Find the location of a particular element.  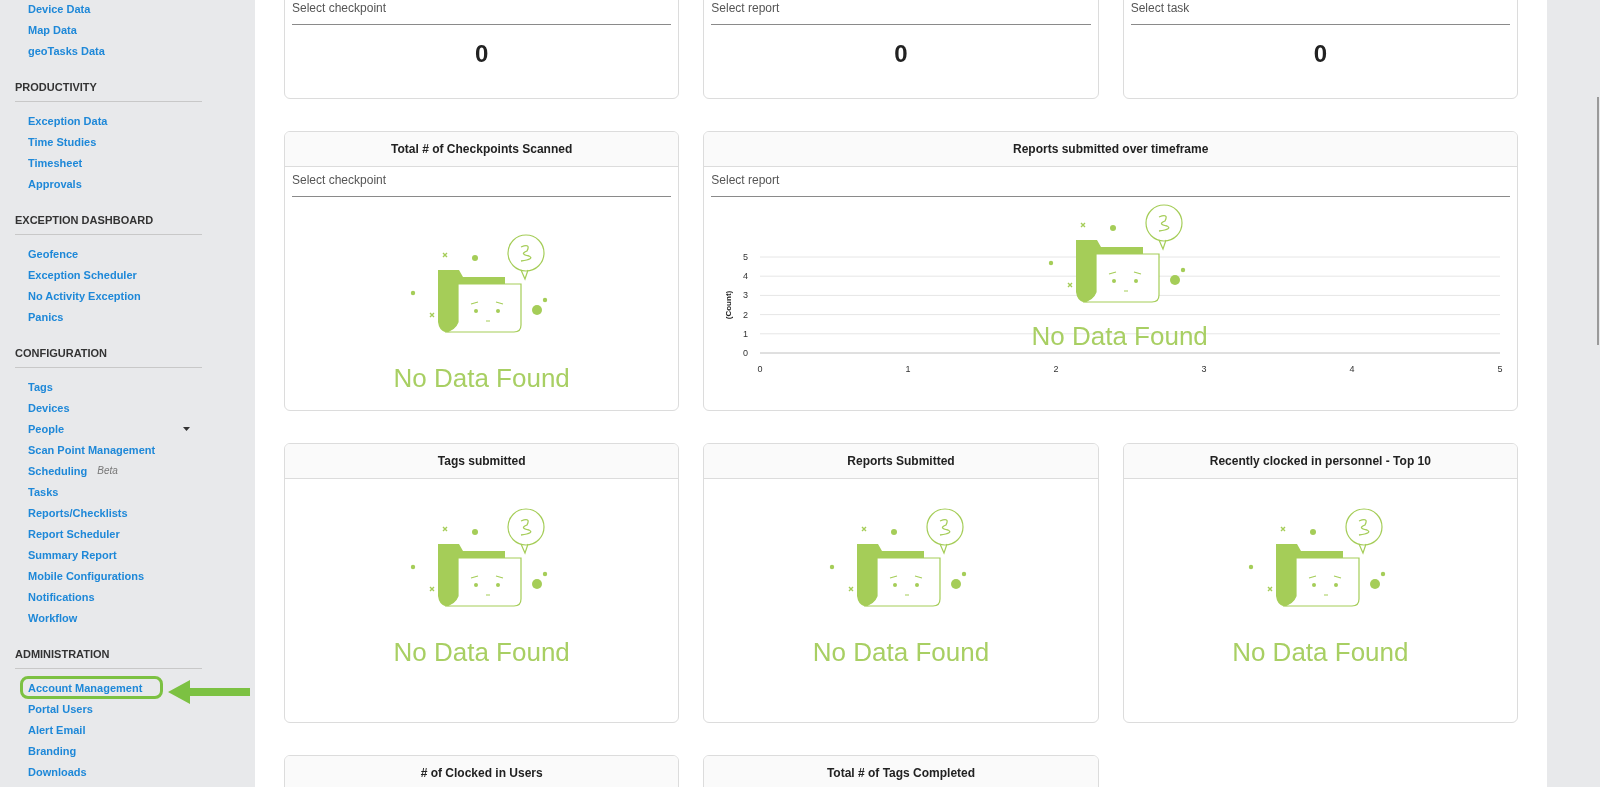

card-title: # of Clocked in Users is located at coordinates (482, 771).